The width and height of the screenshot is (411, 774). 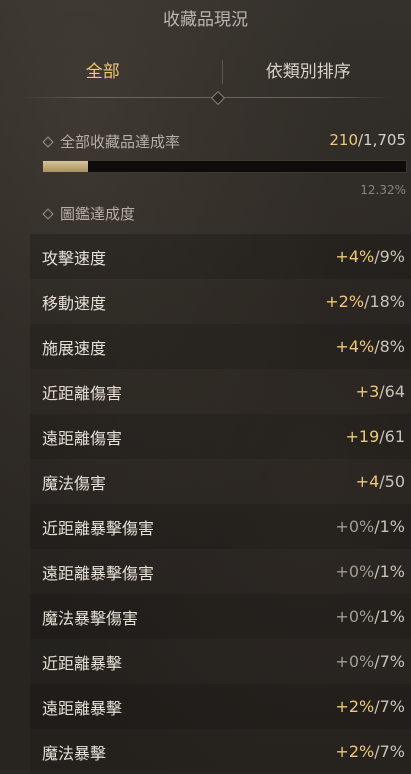 I want to click on stat-max: 61, so click(x=395, y=436).